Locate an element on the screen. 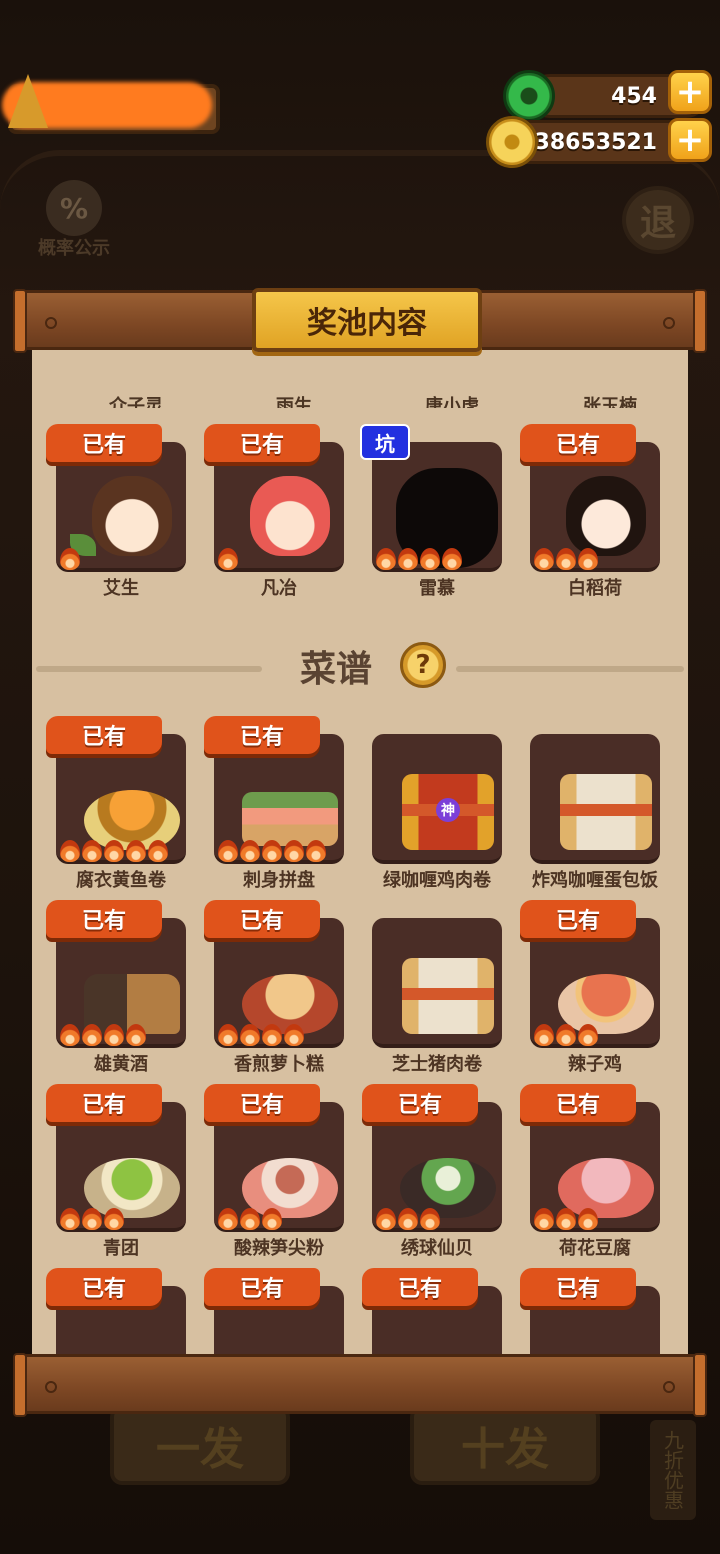  recipe-card: 已有刺身拼盘 is located at coordinates (274, 806).